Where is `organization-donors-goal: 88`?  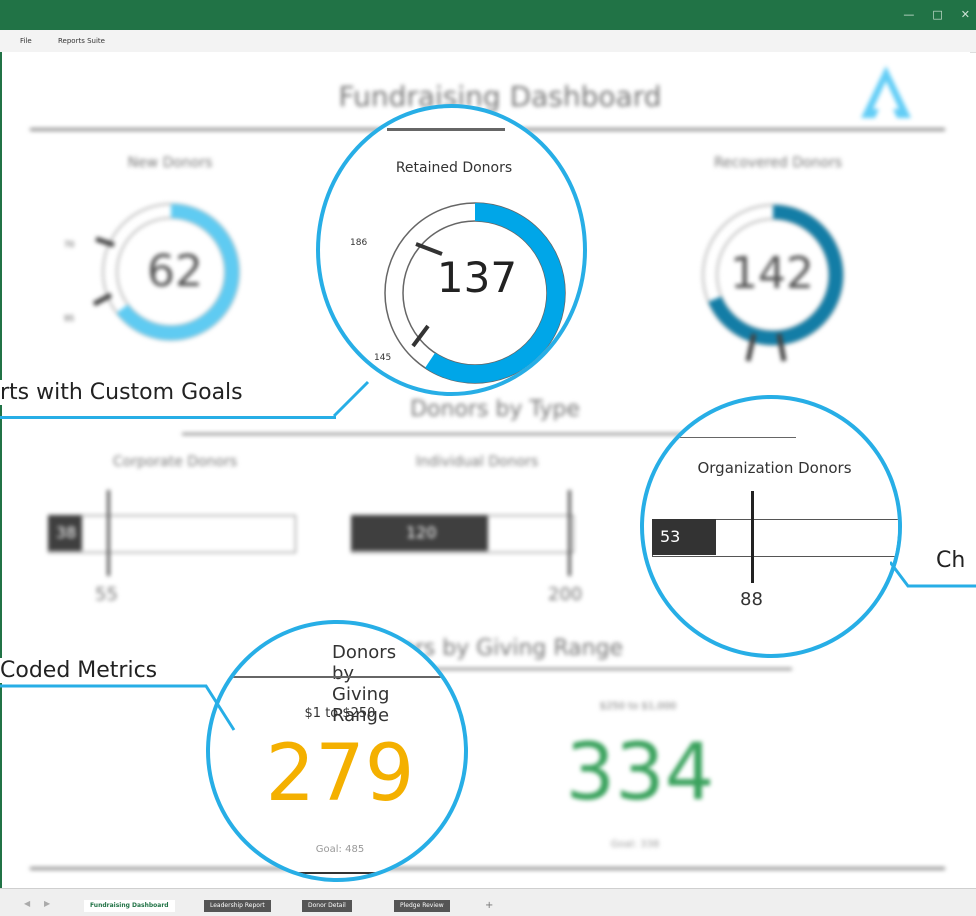 organization-donors-goal: 88 is located at coordinates (751, 599).